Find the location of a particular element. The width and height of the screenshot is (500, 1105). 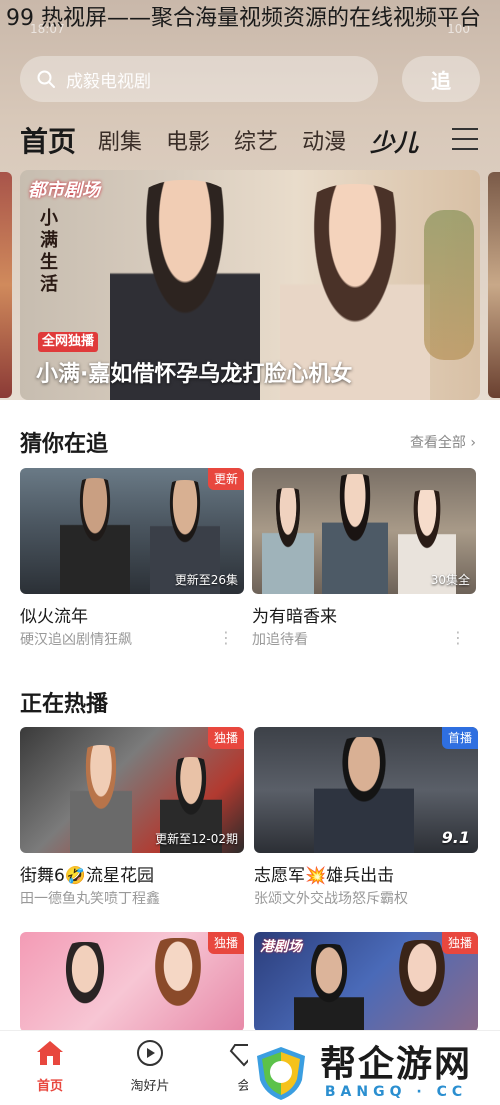

search-row: 成毅电视剧 追 is located at coordinates (250, 79).